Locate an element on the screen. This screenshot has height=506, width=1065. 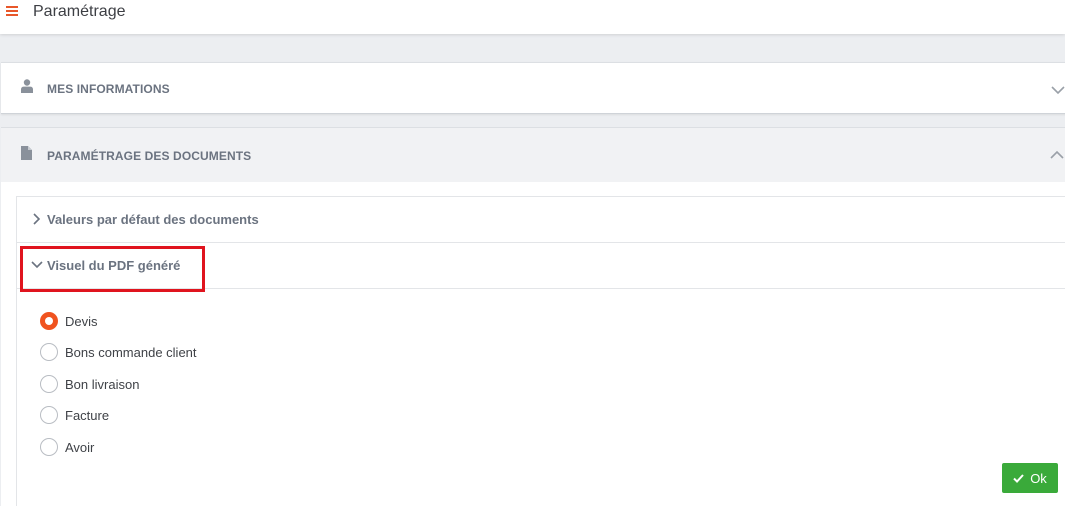
radio-label: Bons commande client is located at coordinates (131, 352).